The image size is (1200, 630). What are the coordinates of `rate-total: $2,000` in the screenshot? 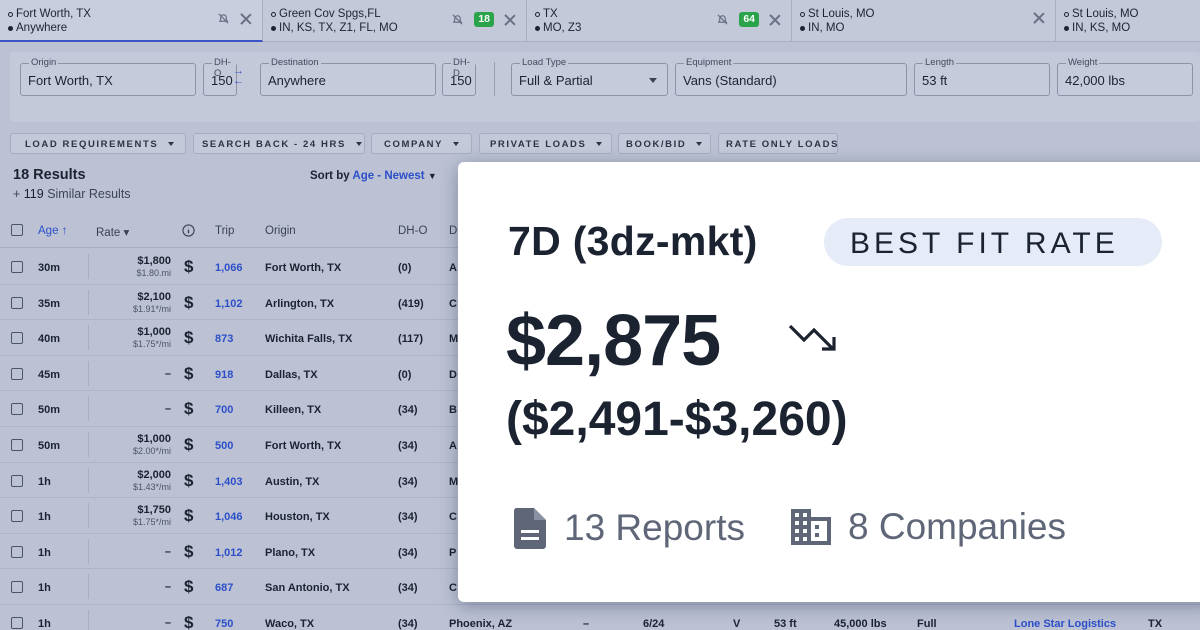 It's located at (154, 474).